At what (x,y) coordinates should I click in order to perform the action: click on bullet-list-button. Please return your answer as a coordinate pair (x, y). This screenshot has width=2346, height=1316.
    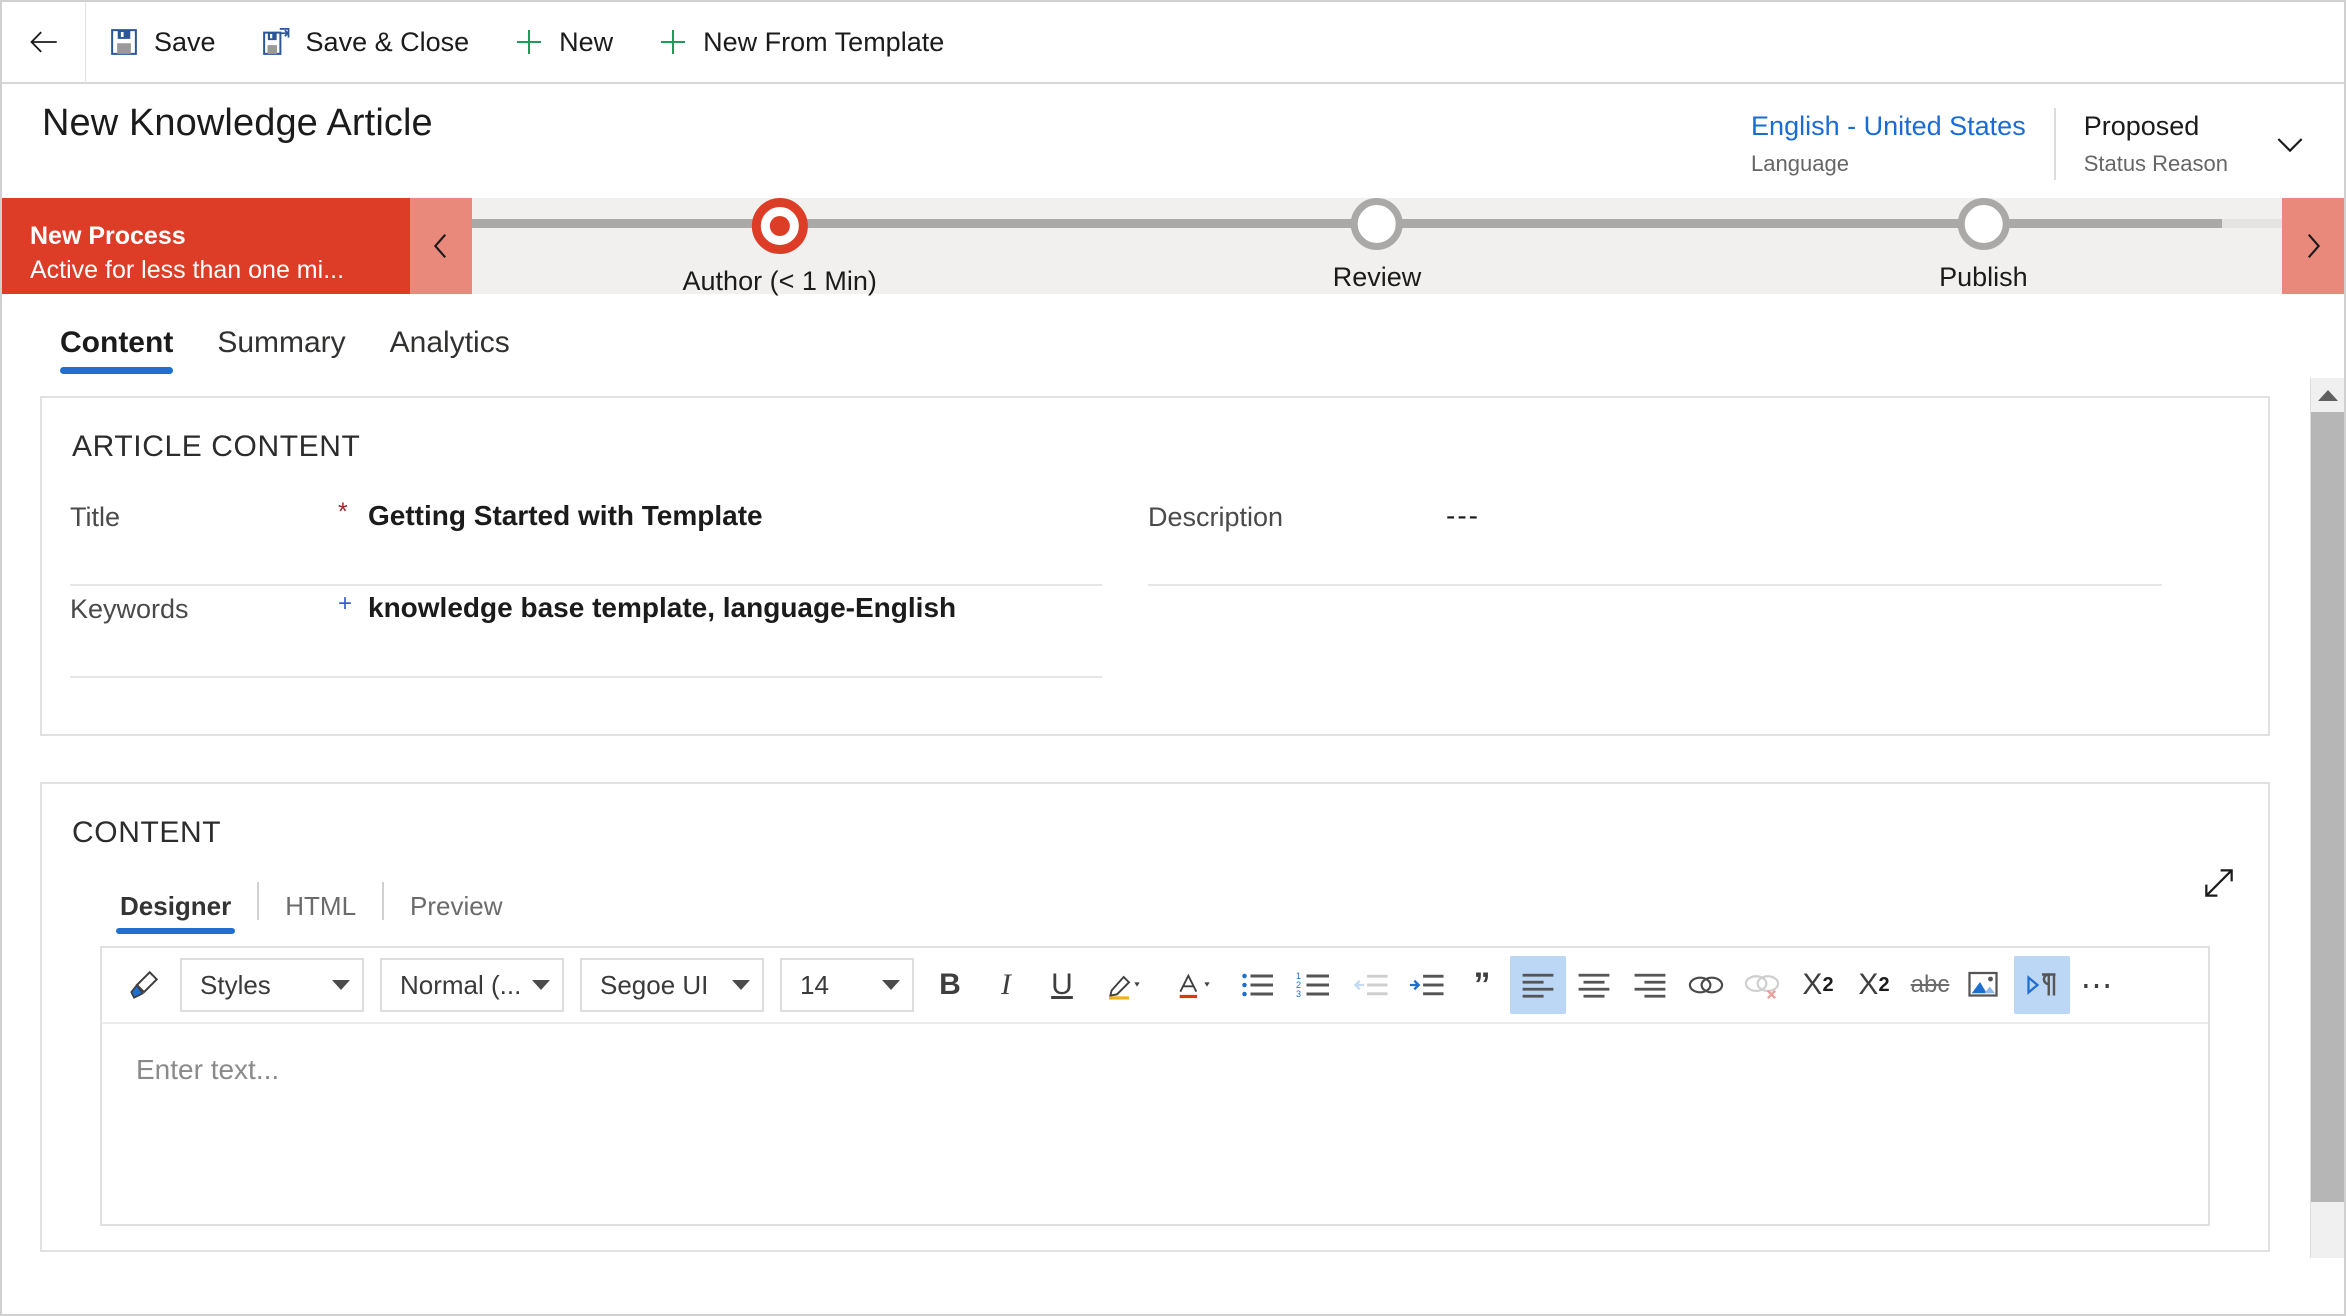
    Looking at the image, I should click on (1258, 985).